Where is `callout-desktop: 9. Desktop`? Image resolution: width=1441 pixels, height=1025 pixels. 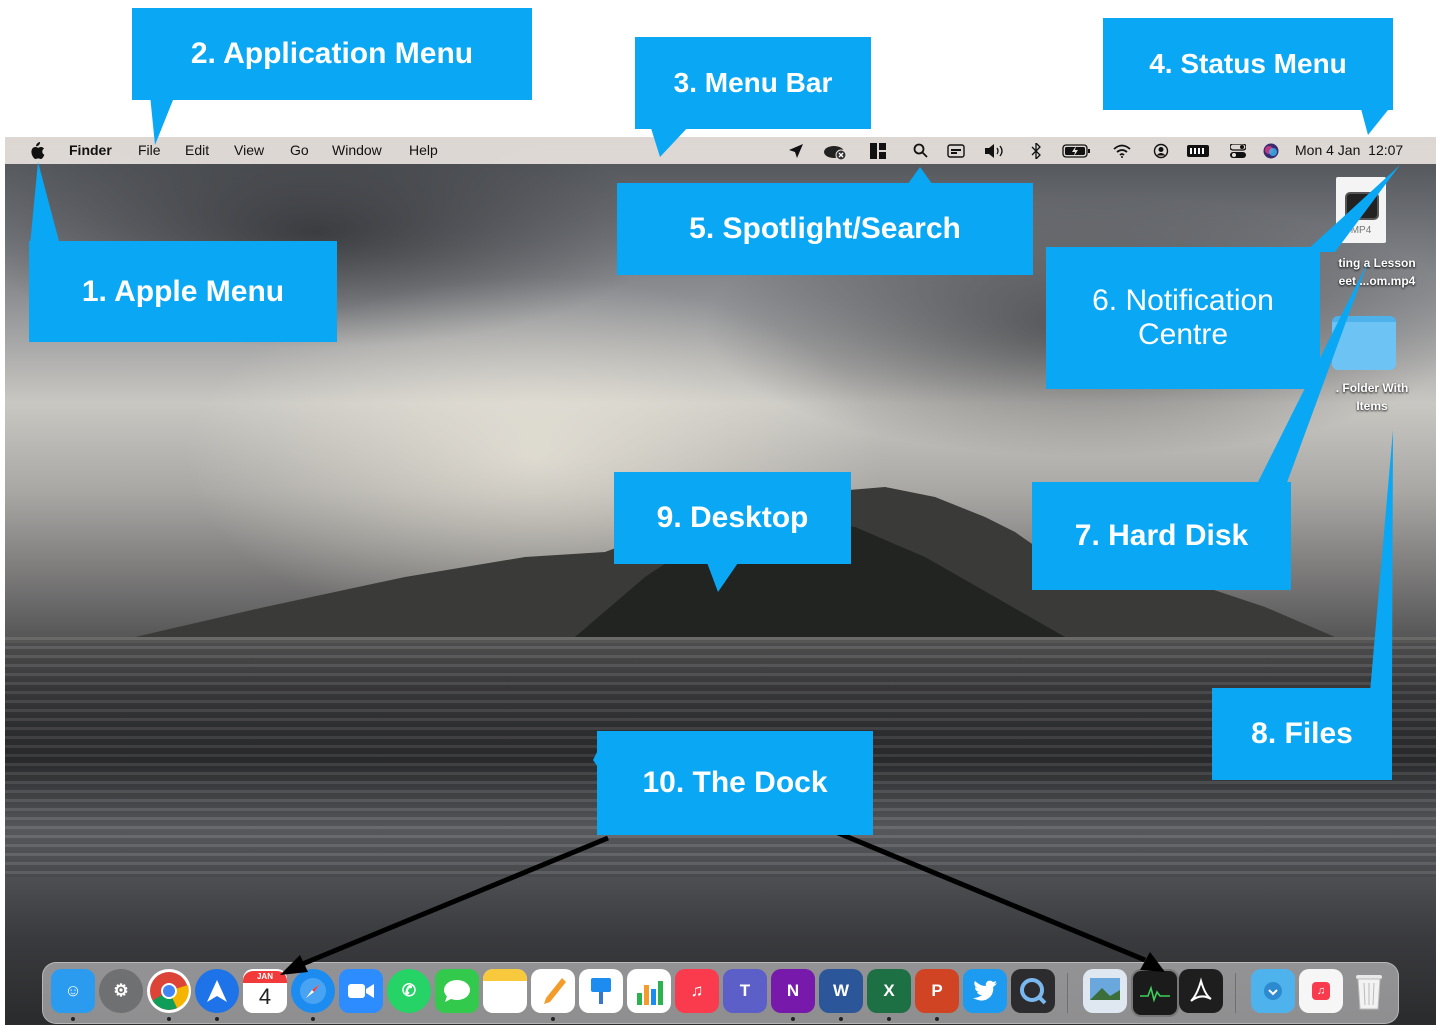
callout-desktop: 9. Desktop is located at coordinates (732, 518).